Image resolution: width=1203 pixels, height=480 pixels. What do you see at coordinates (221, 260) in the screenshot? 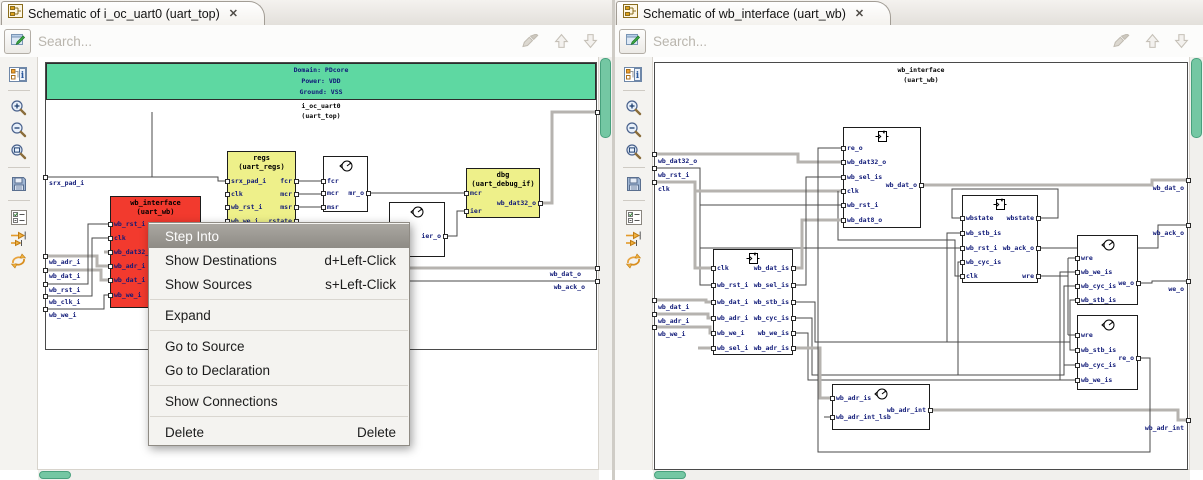
I see `menu-item-label: Show Destinations` at bounding box center [221, 260].